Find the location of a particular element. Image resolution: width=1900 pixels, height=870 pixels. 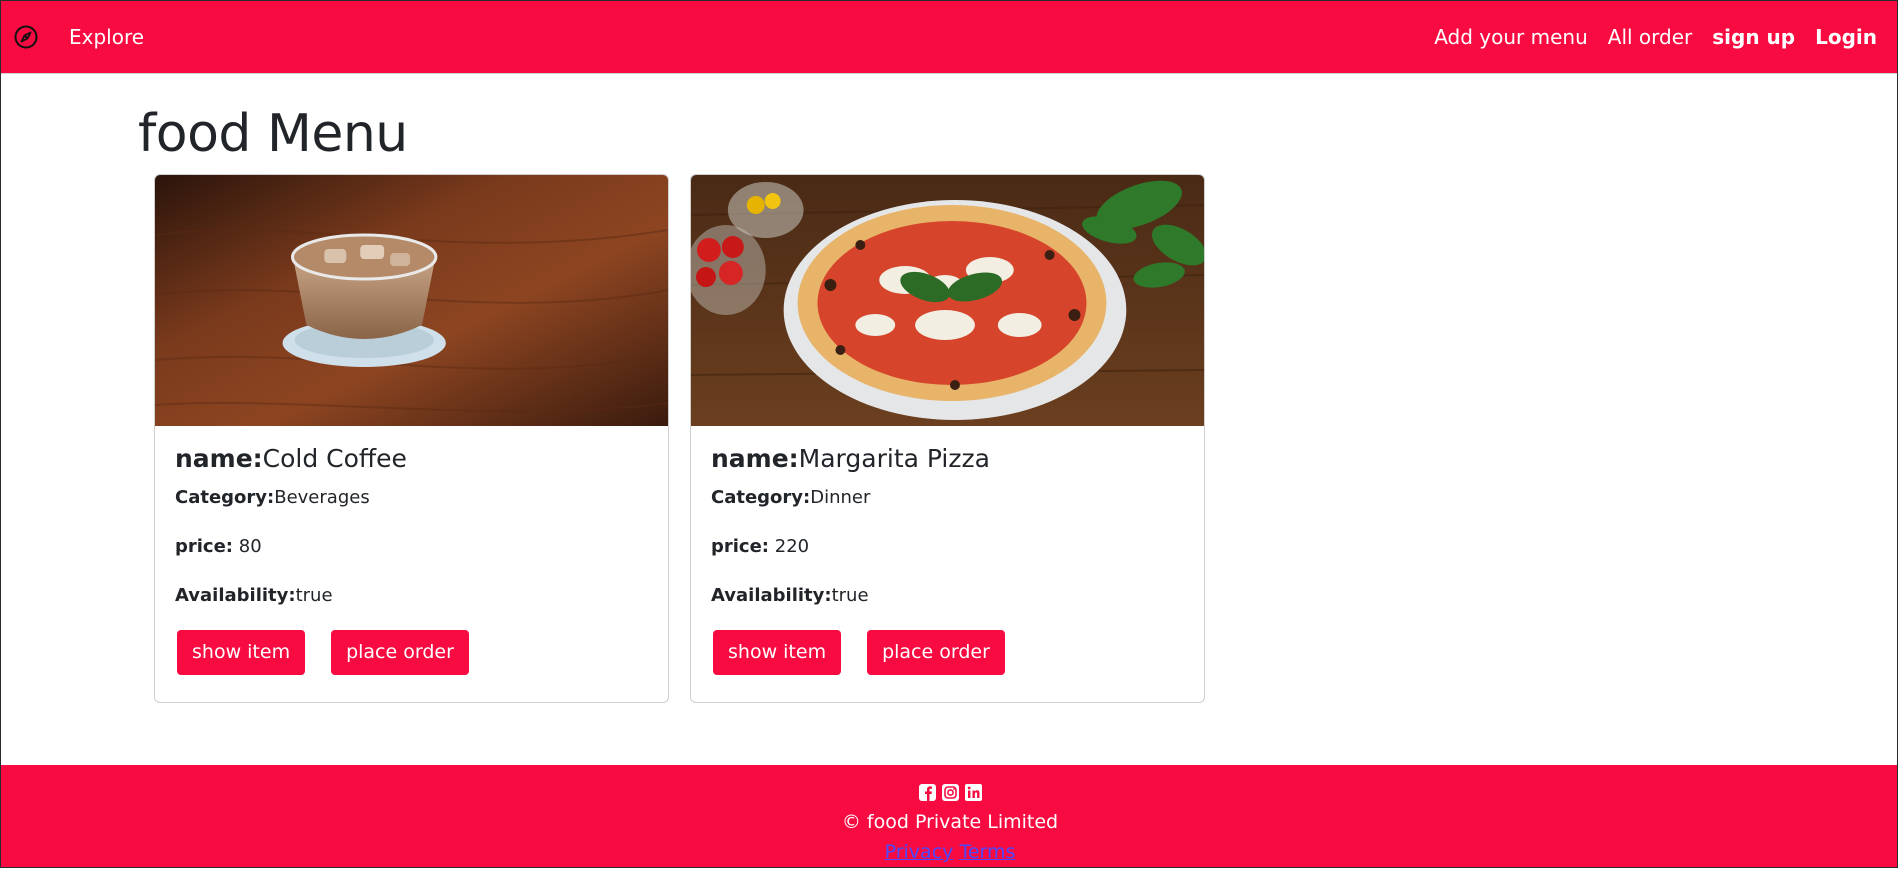

item-category: Category:Dinner is located at coordinates (947, 497).